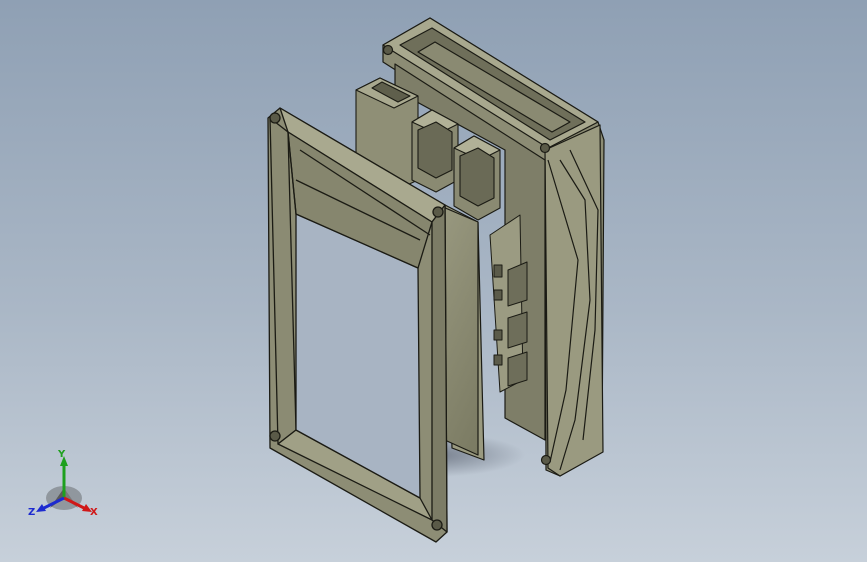  What do you see at coordinates (62, 454) in the screenshot?
I see `y-axis-label: Y` at bounding box center [62, 454].